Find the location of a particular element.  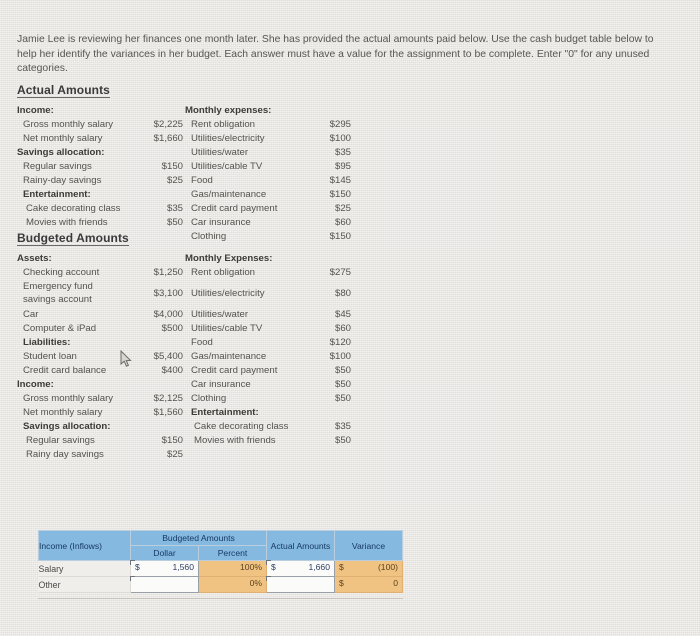

budgeted-row-water: Utilities/water $45 is located at coordinates (269, 315).